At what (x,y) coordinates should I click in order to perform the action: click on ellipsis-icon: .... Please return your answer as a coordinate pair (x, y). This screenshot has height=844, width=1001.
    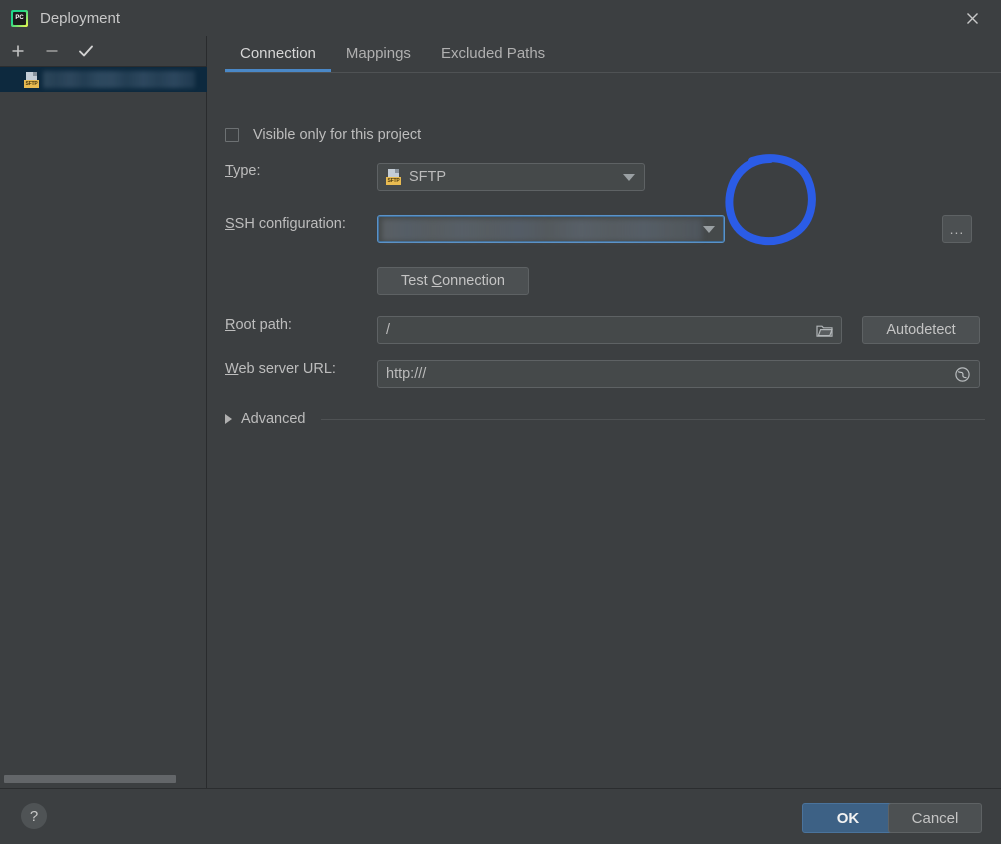
    Looking at the image, I should click on (957, 229).